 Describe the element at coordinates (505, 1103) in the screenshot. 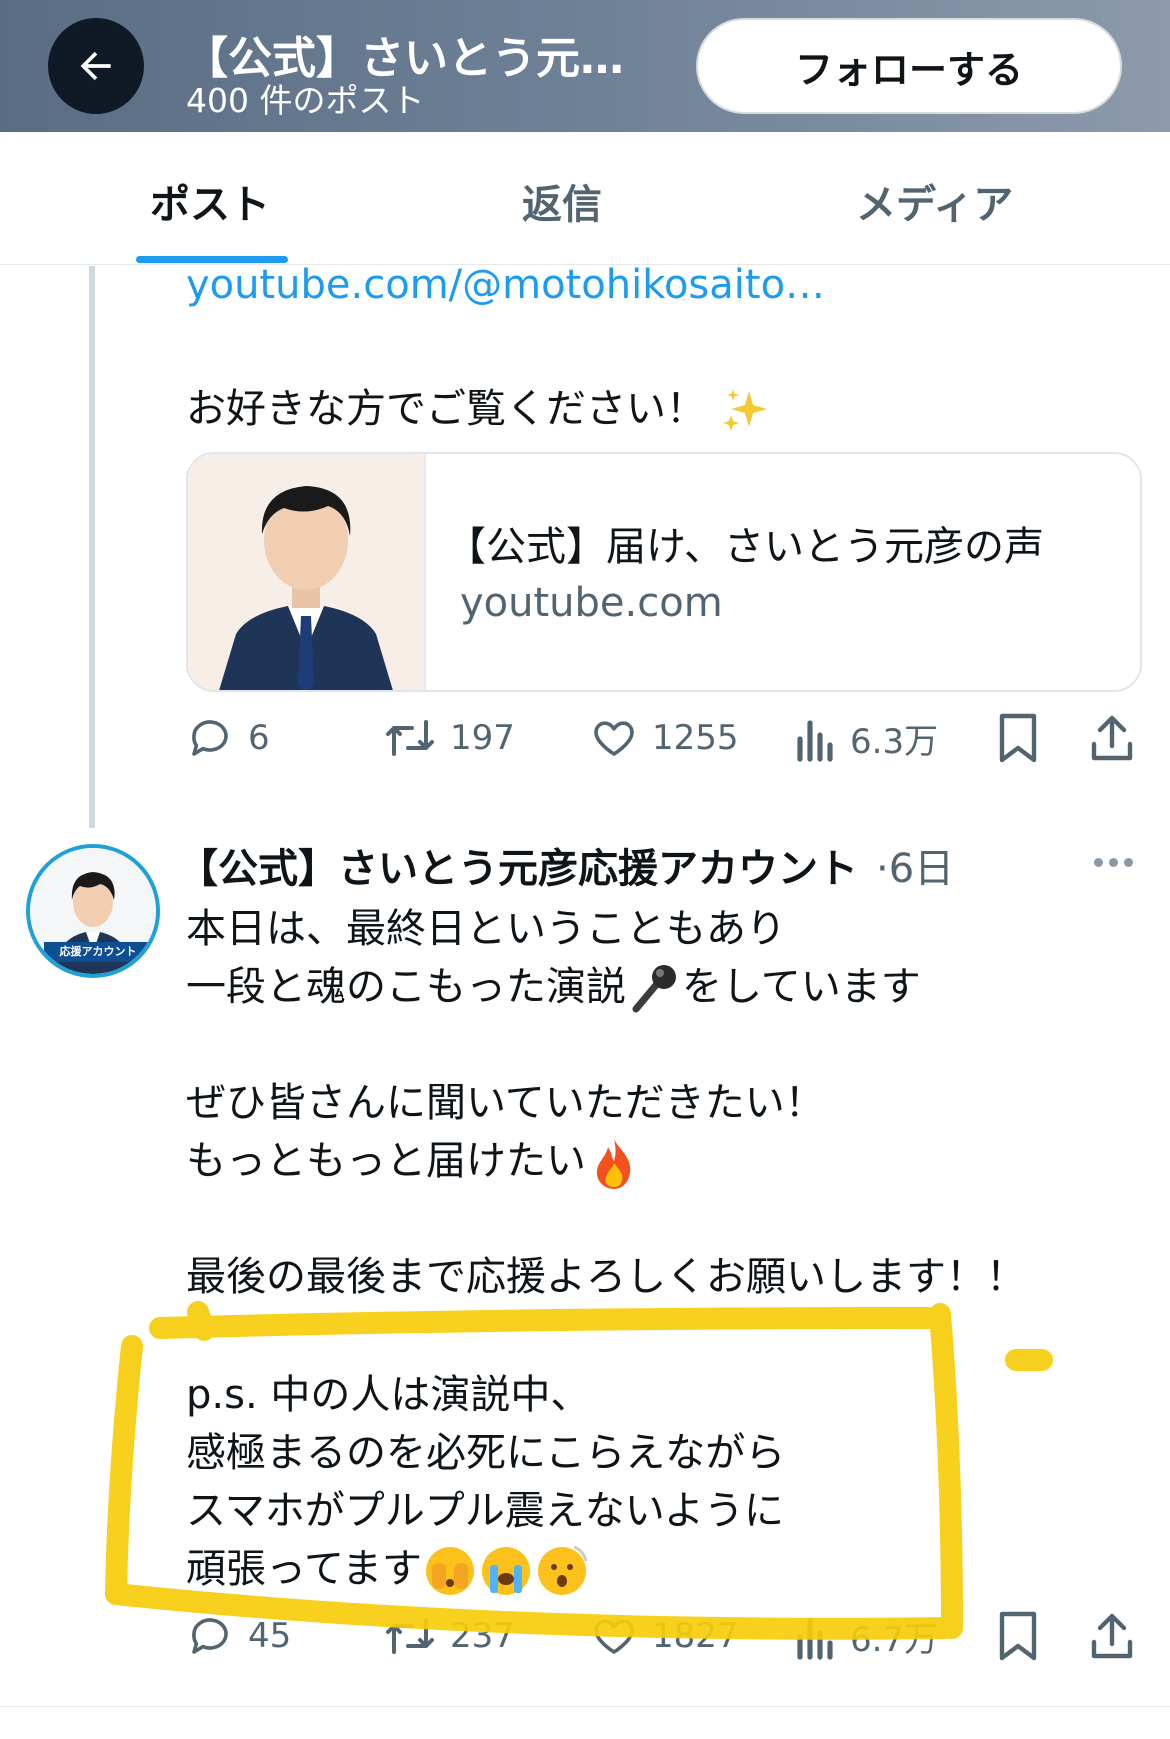

I see `post-line: ぜひ皆さんに聞いていただきたい！` at that location.